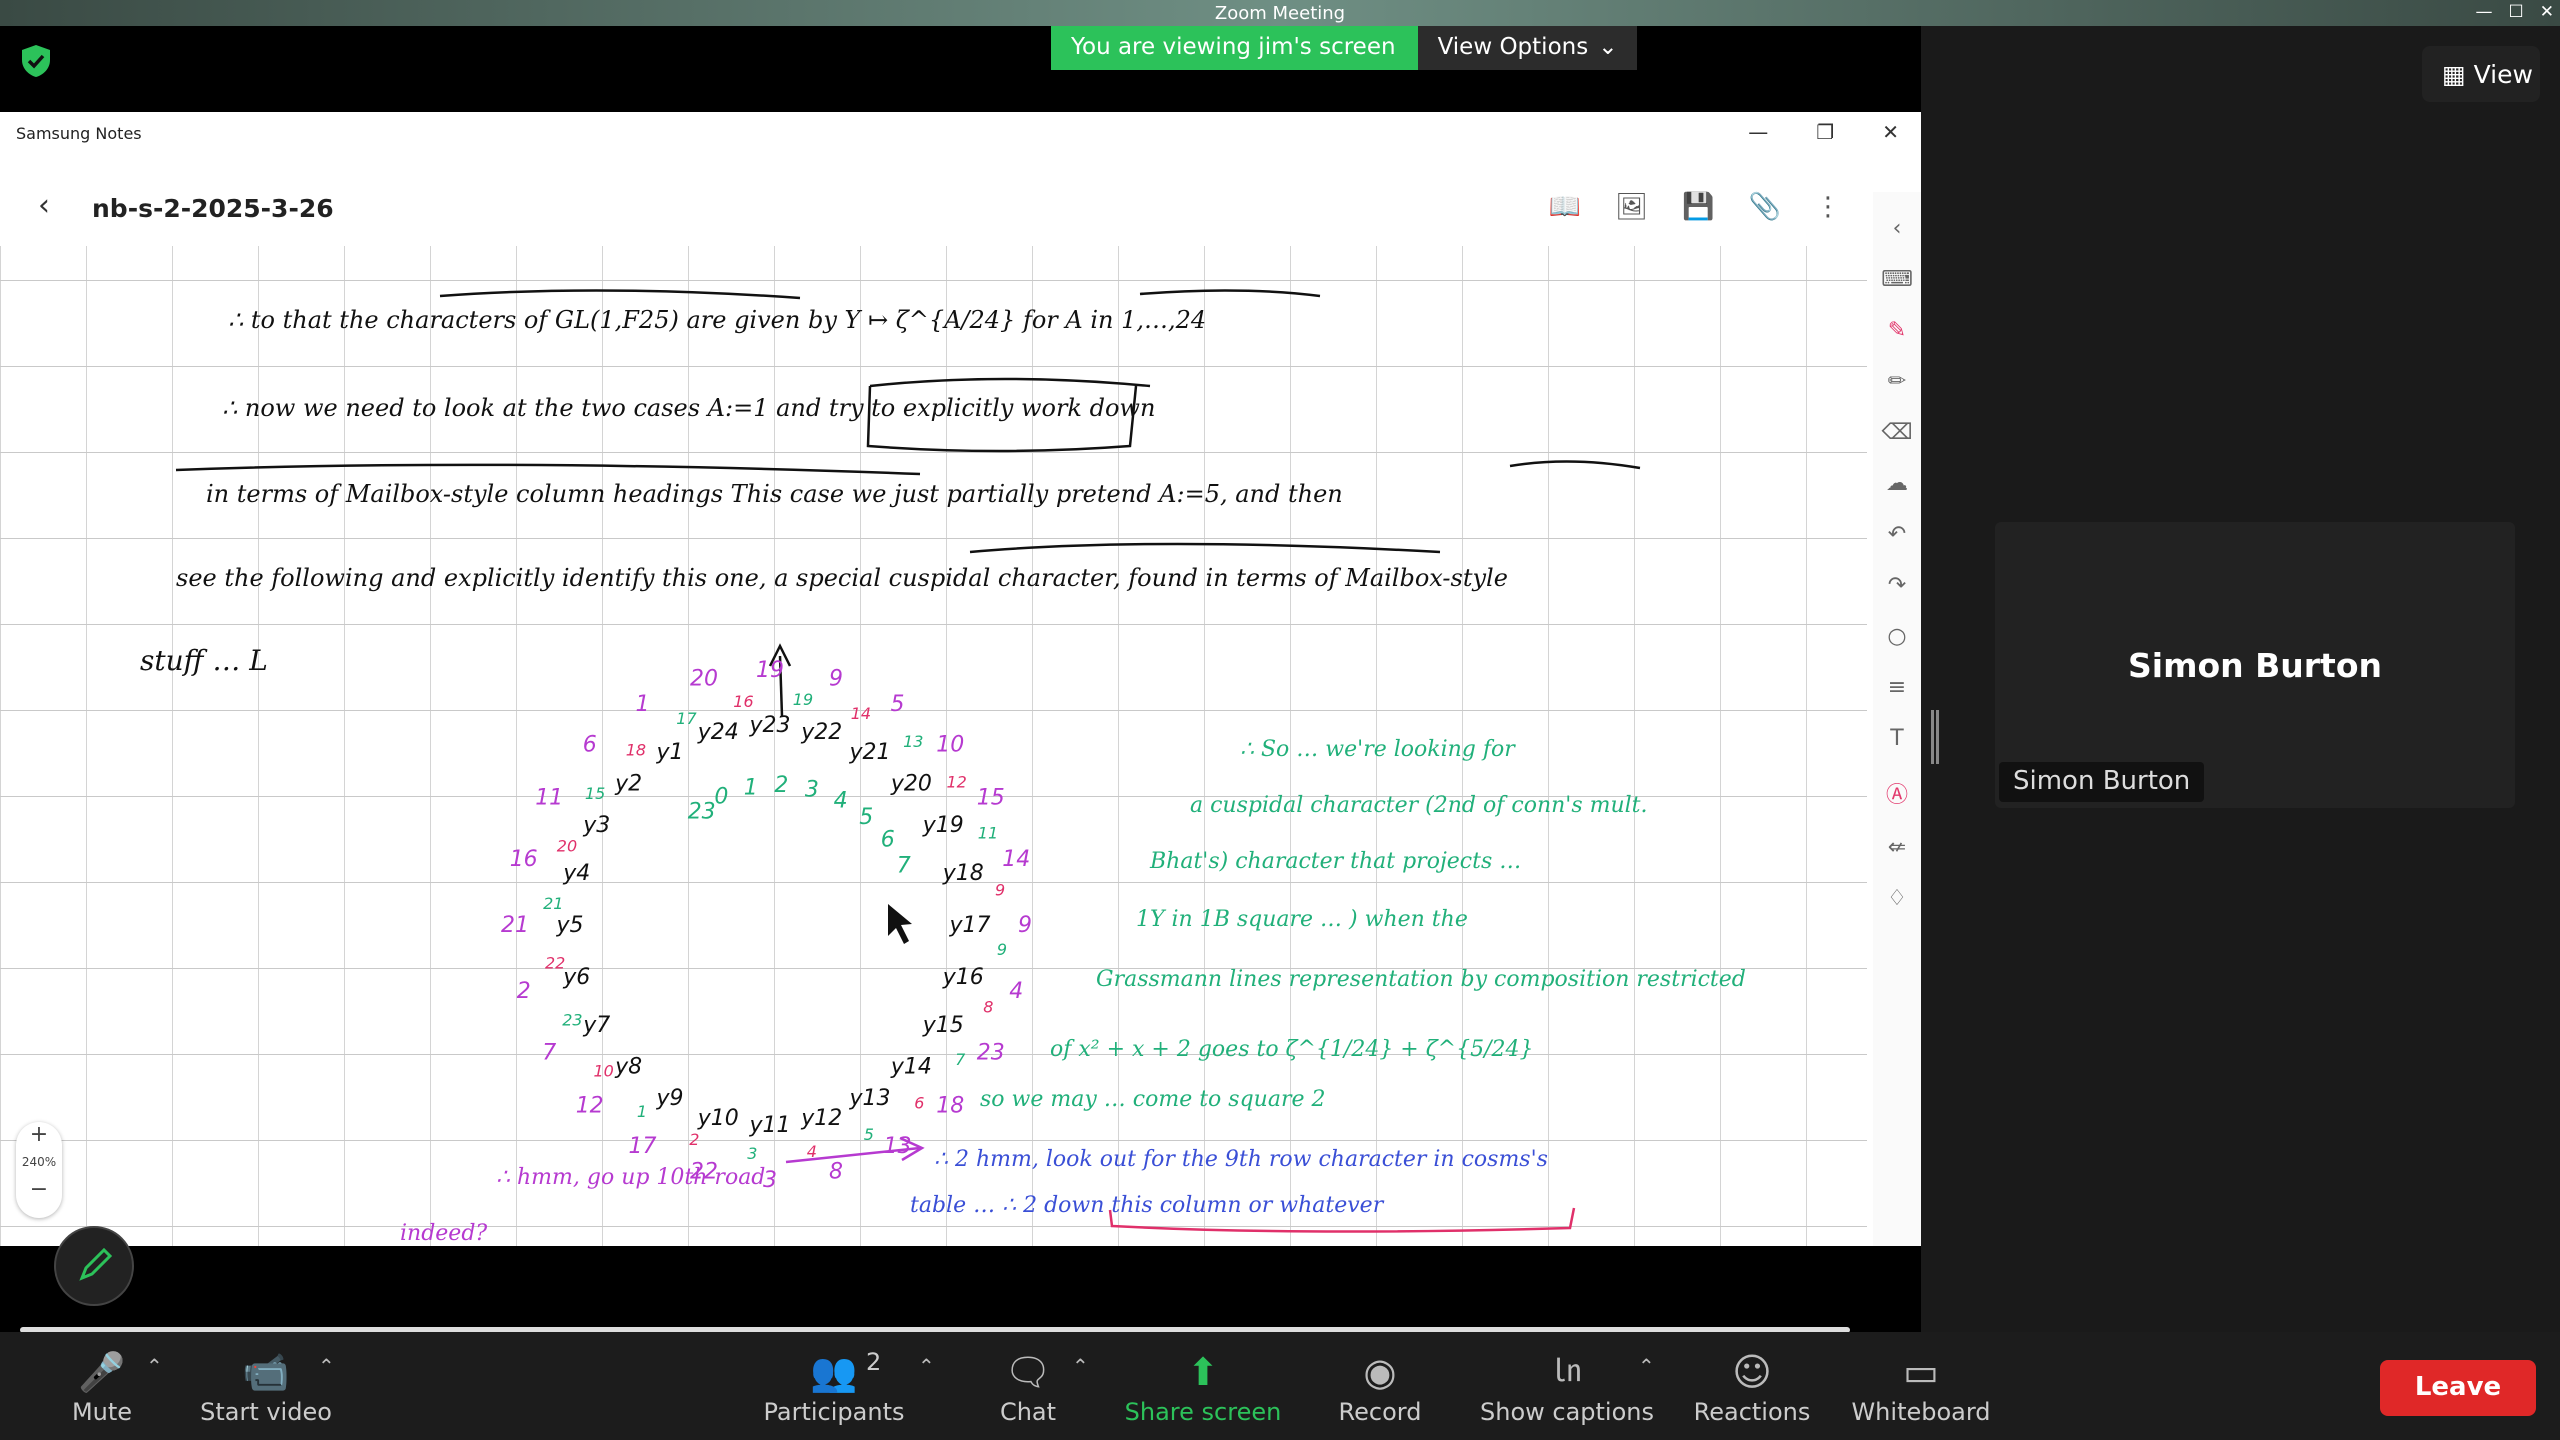 The height and width of the screenshot is (1440, 2560). Describe the element at coordinates (1147, 1205) in the screenshot. I see `blue-note-line: table … ∴ 2 down this column or whatever` at that location.